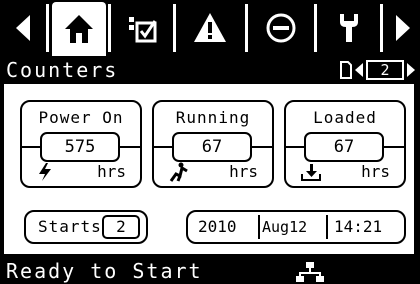 The image size is (420, 284). I want to click on wrench-icon, so click(349, 28).